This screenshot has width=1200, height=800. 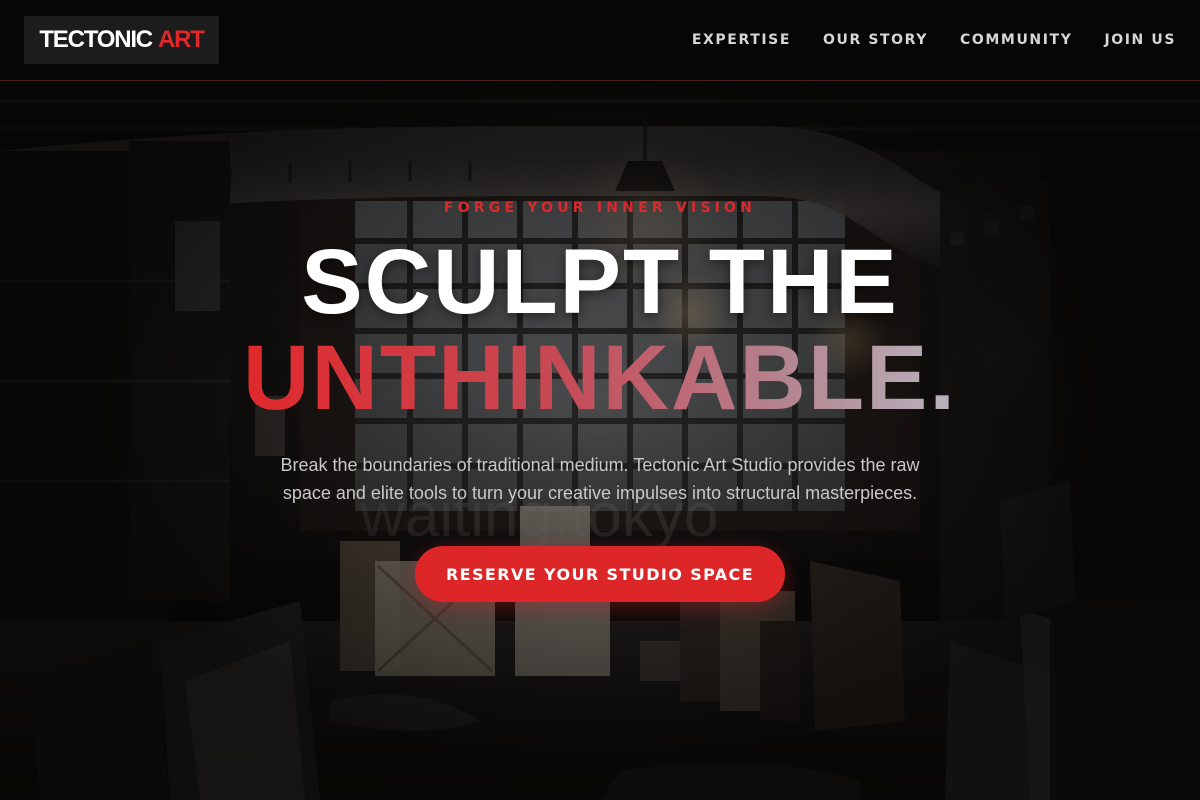 I want to click on brand-name: TECTONIC, so click(x=96, y=39).